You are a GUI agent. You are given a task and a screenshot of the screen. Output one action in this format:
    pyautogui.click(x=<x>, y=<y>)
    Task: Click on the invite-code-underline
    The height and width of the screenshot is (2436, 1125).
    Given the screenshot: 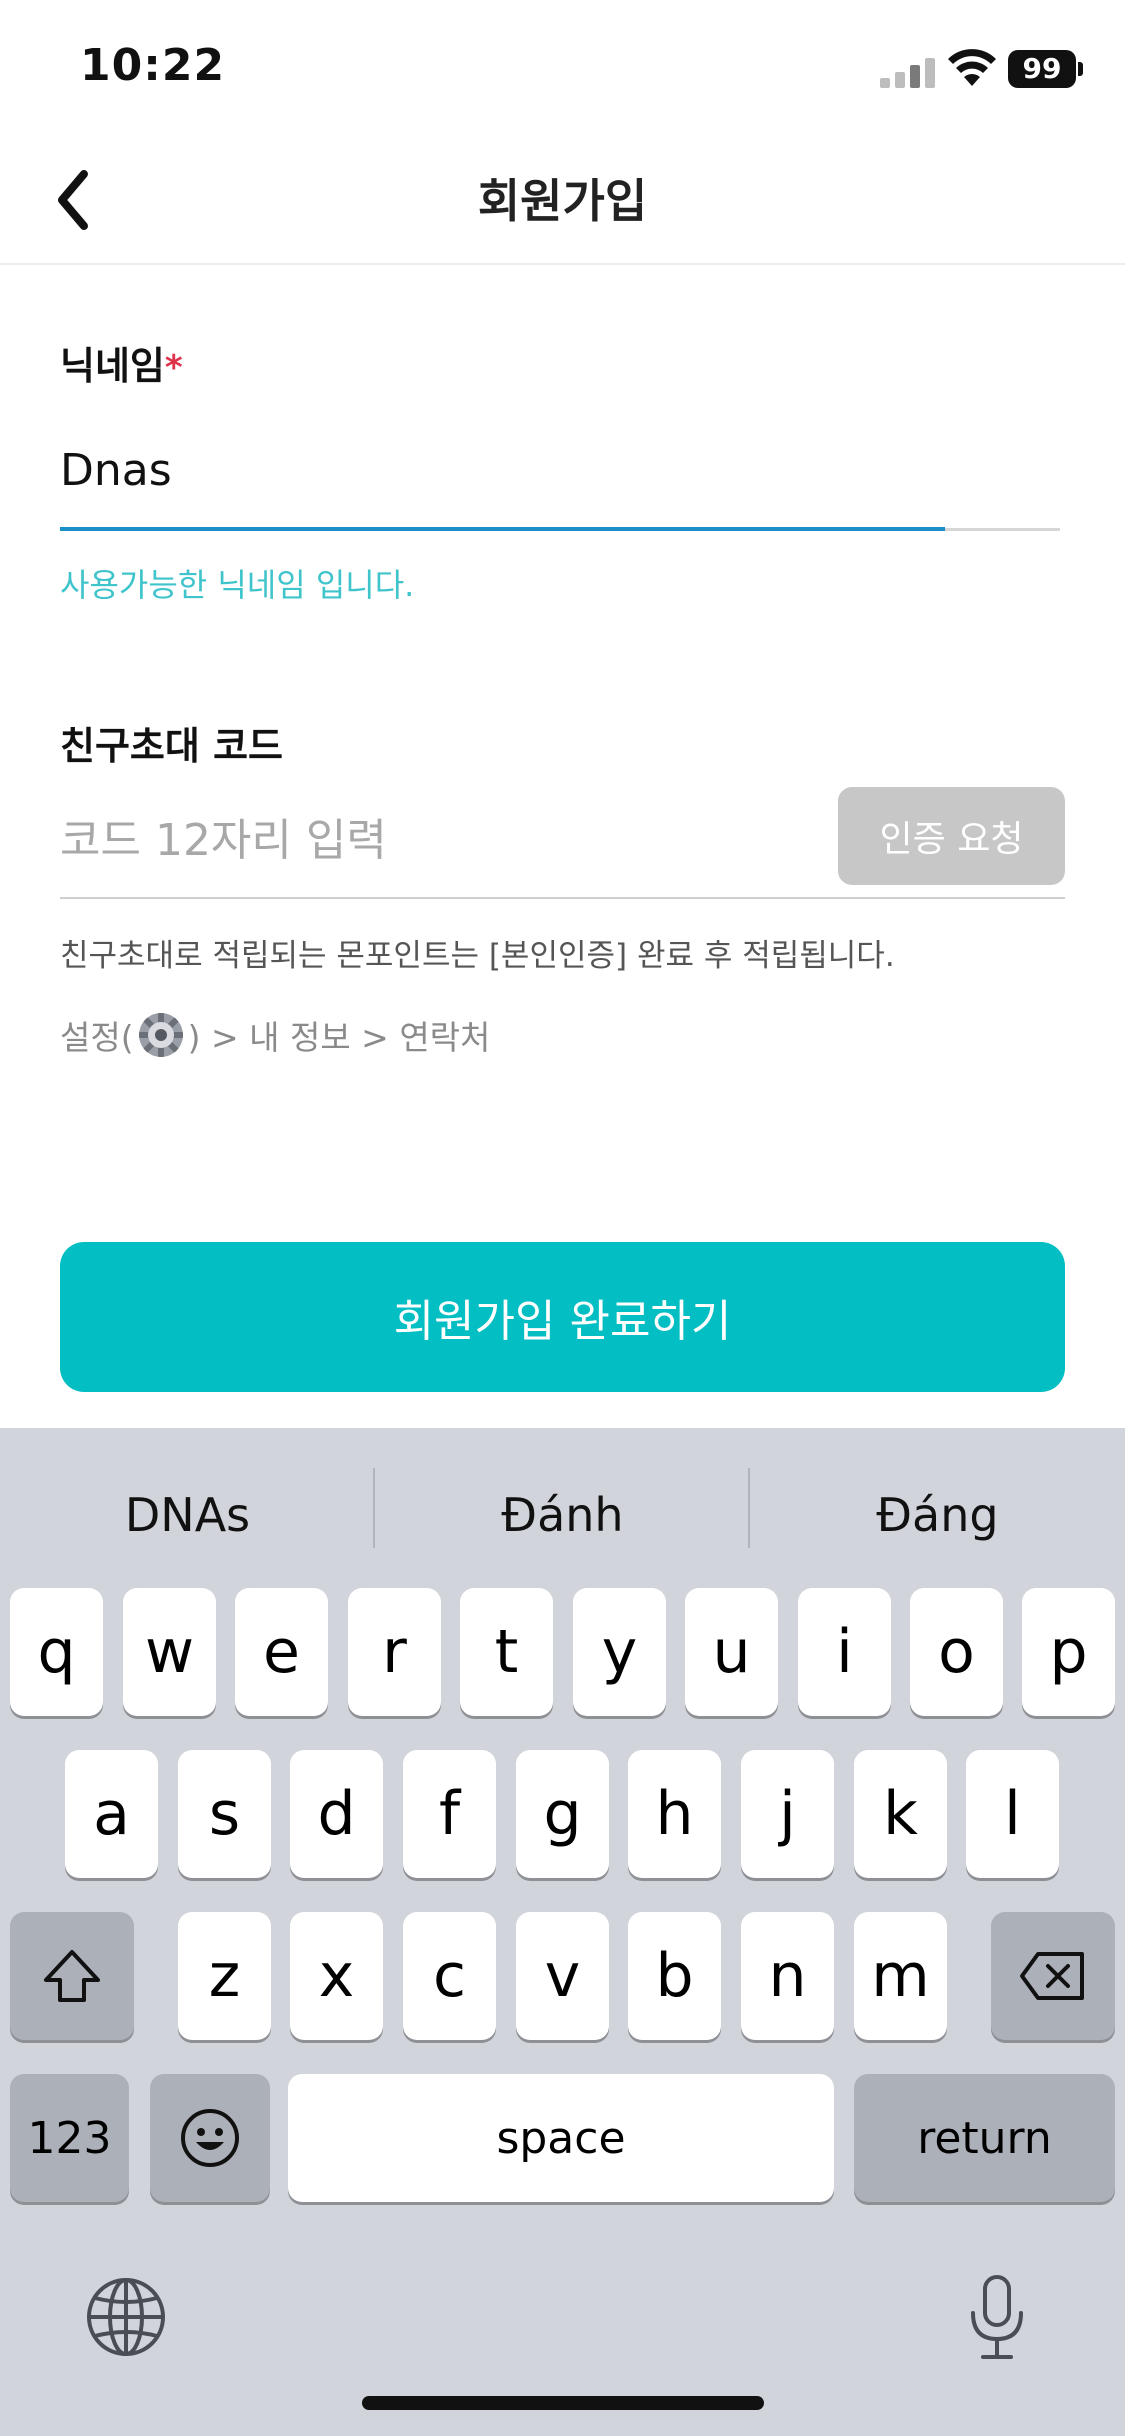 What is the action you would take?
    pyautogui.click(x=562, y=898)
    